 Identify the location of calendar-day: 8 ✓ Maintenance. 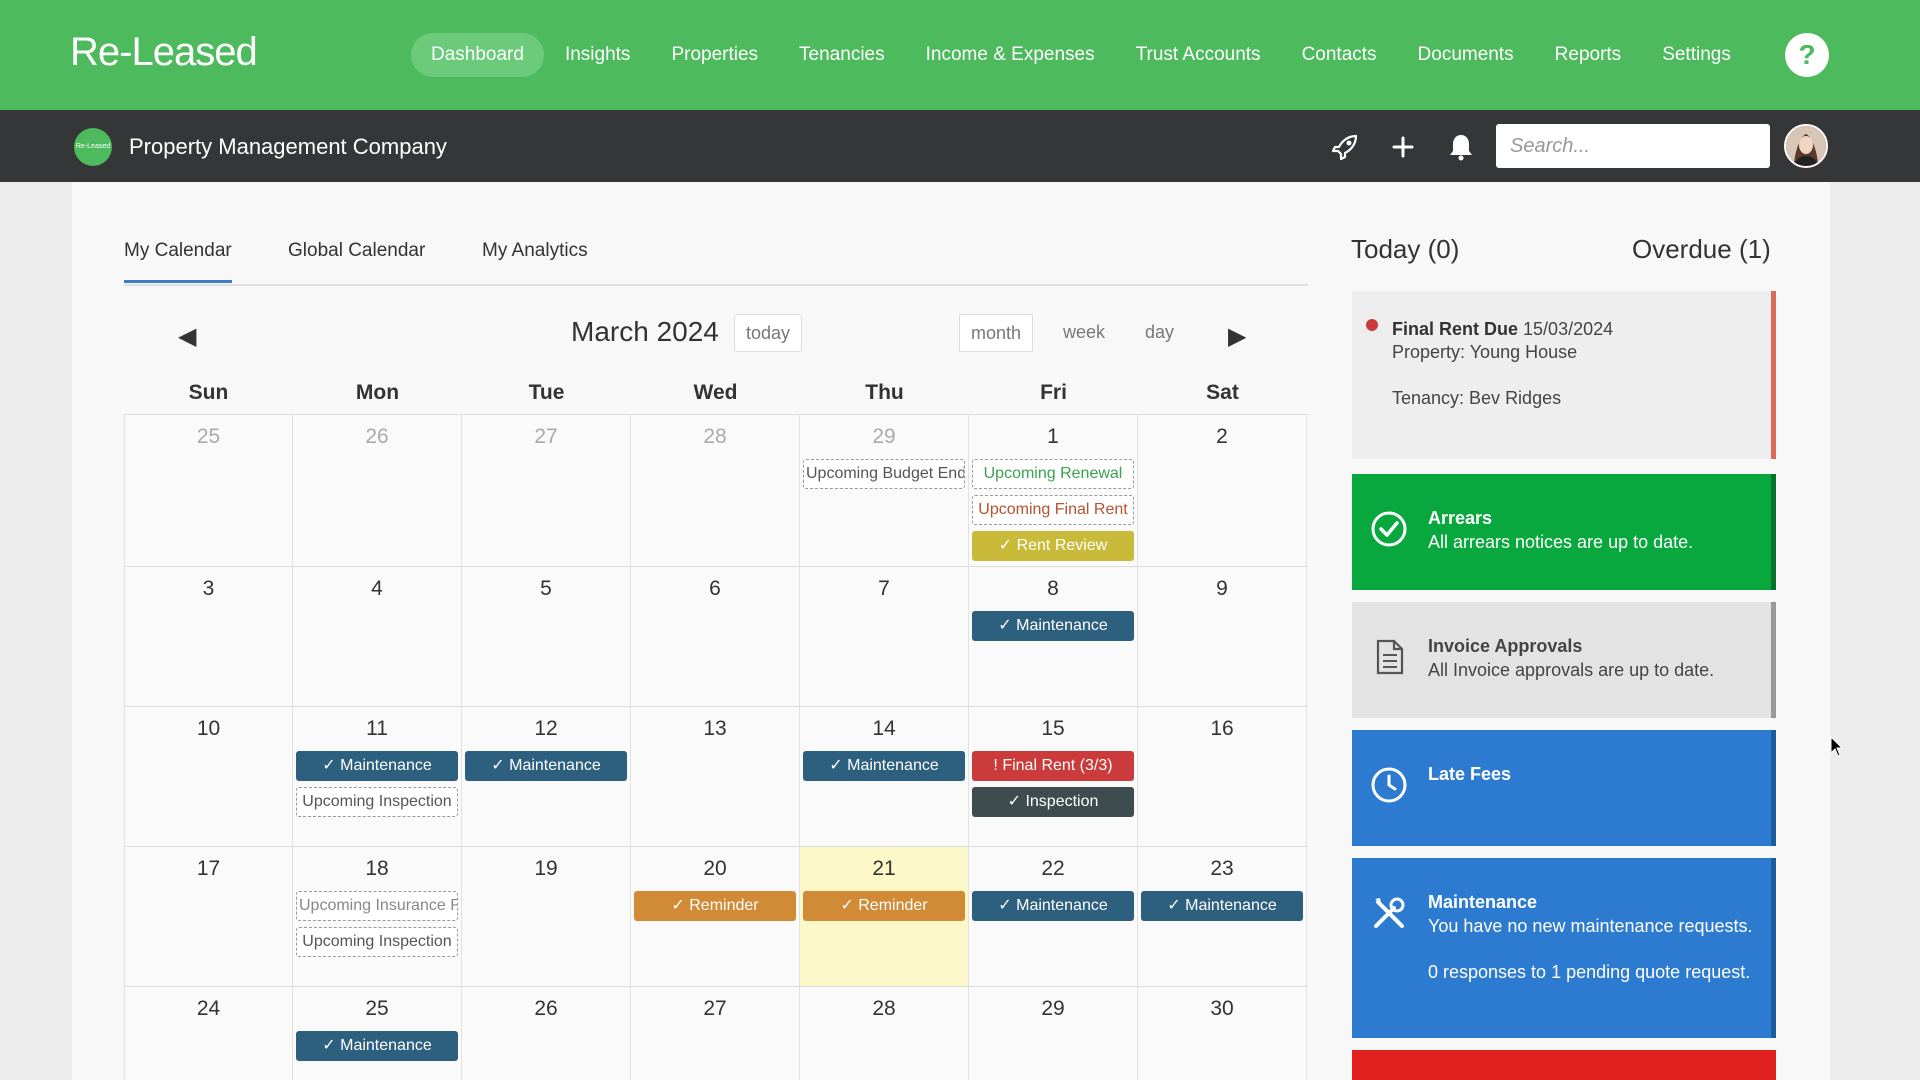
(1053, 636).